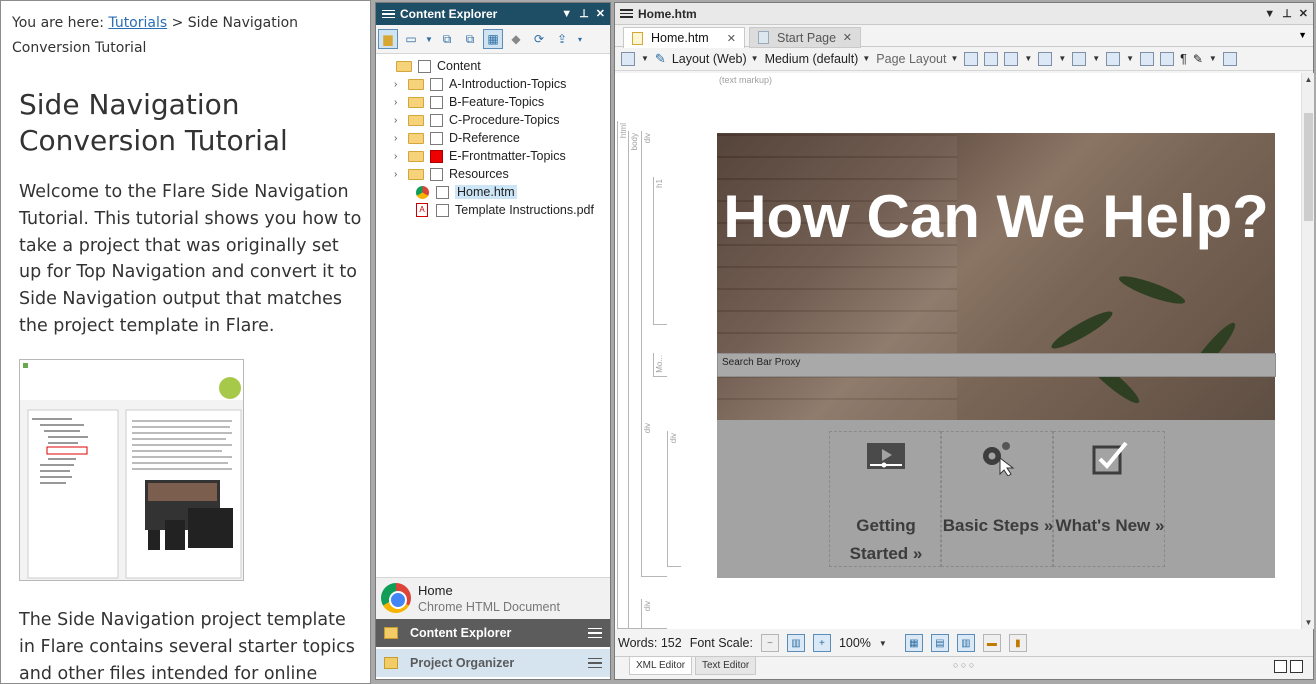  What do you see at coordinates (628, 58) in the screenshot?
I see `preview-icon` at bounding box center [628, 58].